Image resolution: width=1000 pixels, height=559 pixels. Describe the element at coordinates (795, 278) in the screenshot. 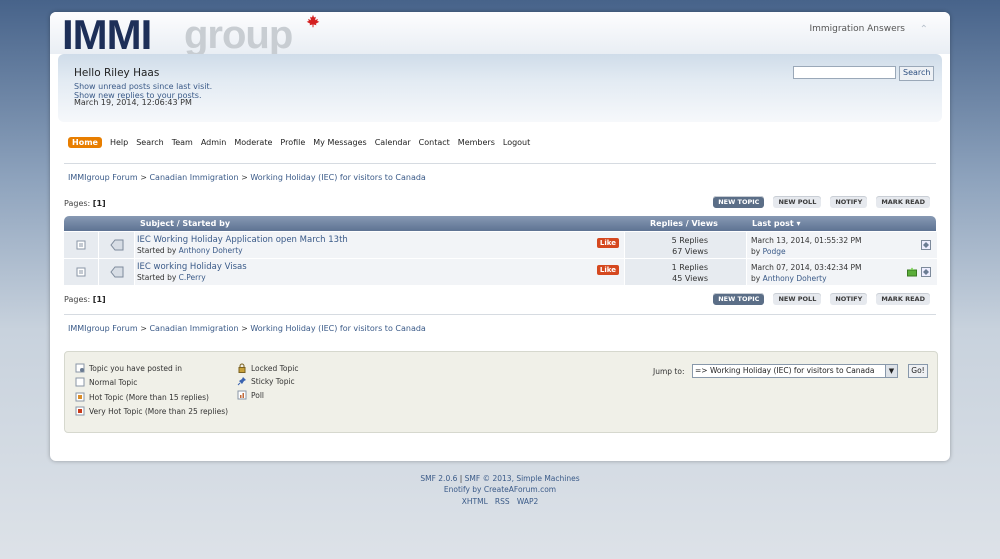

I see `last-poster-link: Anthony Doherty` at that location.